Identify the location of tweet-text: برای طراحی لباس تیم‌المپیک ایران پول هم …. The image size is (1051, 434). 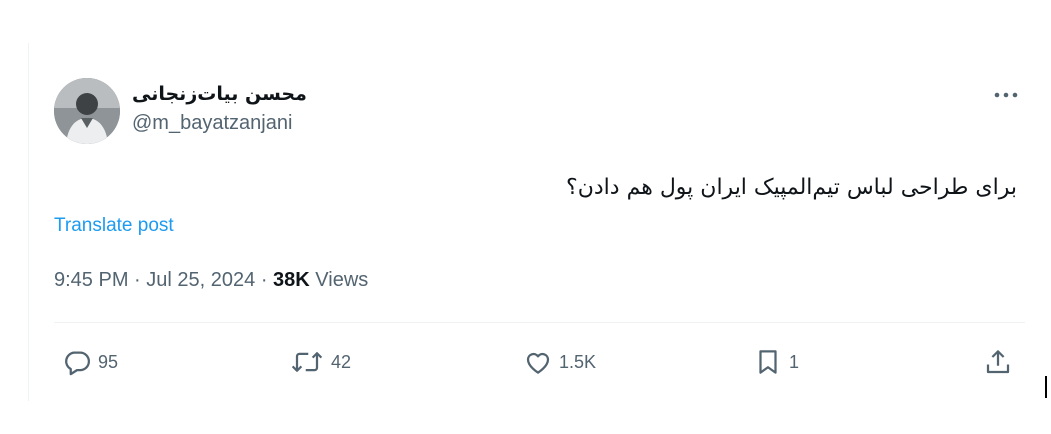
(791, 187).